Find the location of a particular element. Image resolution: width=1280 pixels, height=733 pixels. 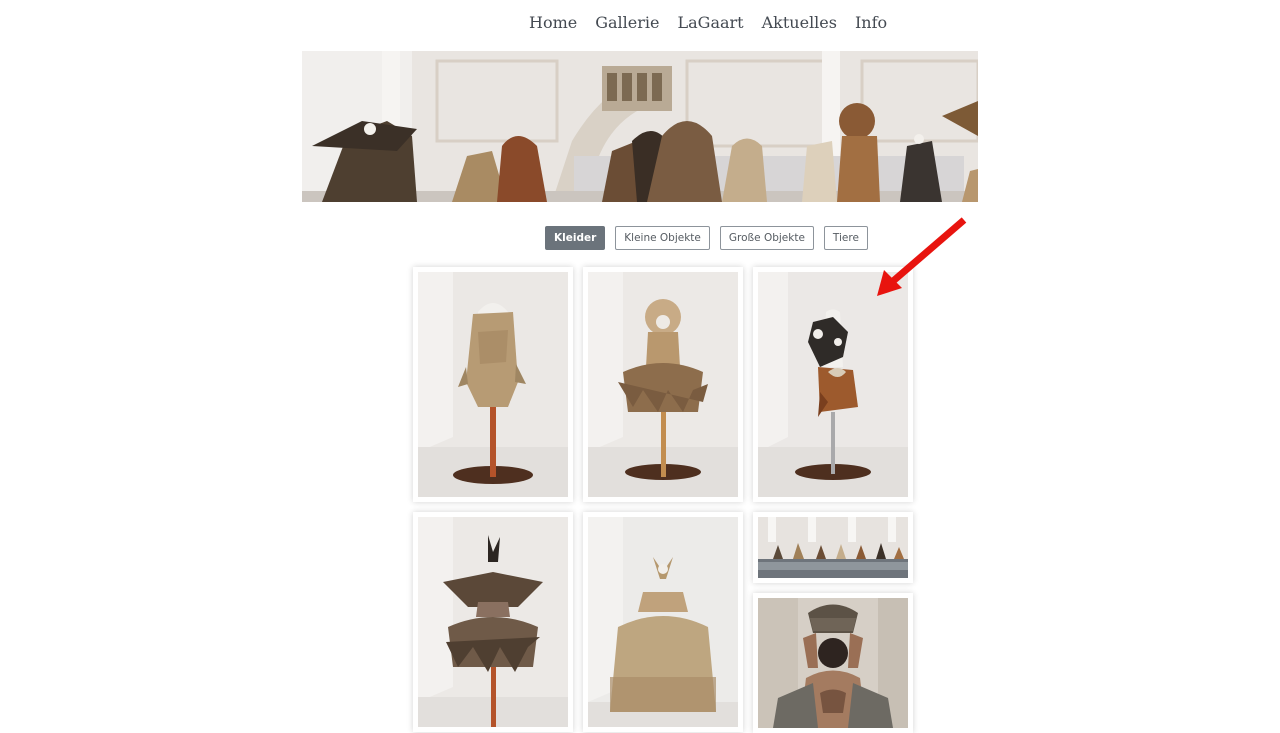

exhibition-photo is located at coordinates (833, 547).